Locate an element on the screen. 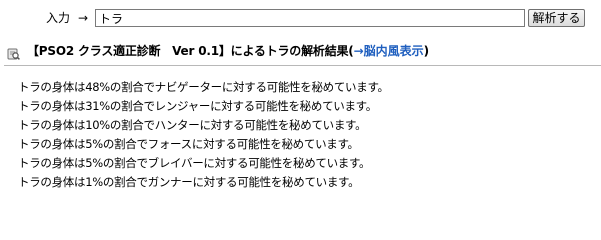 This screenshot has width=601, height=240. result-line: トラの身体は1%の割合でガンナーに対する可能性を秘めています。 is located at coordinates (189, 182).